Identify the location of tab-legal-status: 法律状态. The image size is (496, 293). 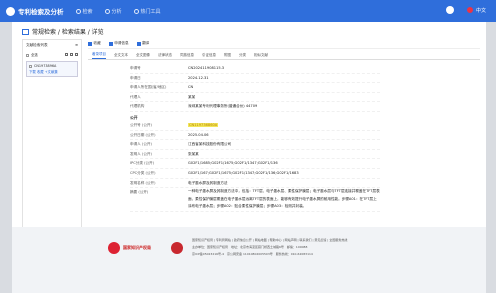
(165, 55).